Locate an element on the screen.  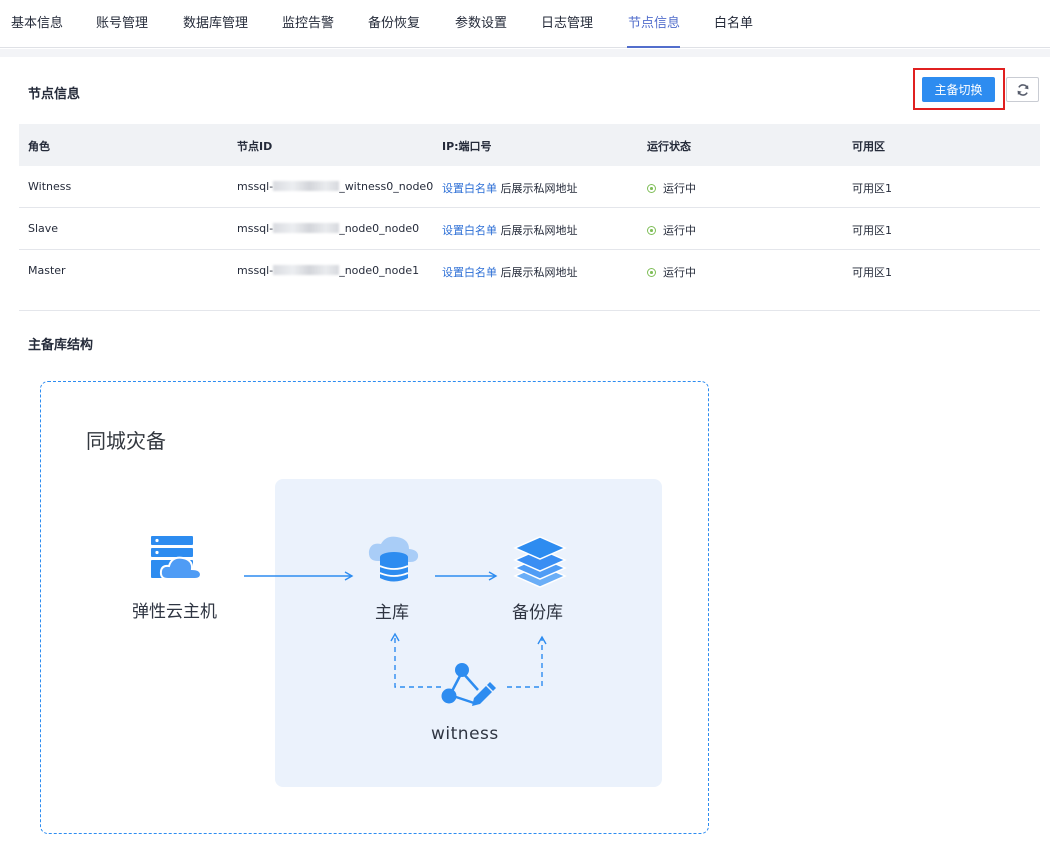
ecs-label: 弹性云主机 is located at coordinates (174, 612).